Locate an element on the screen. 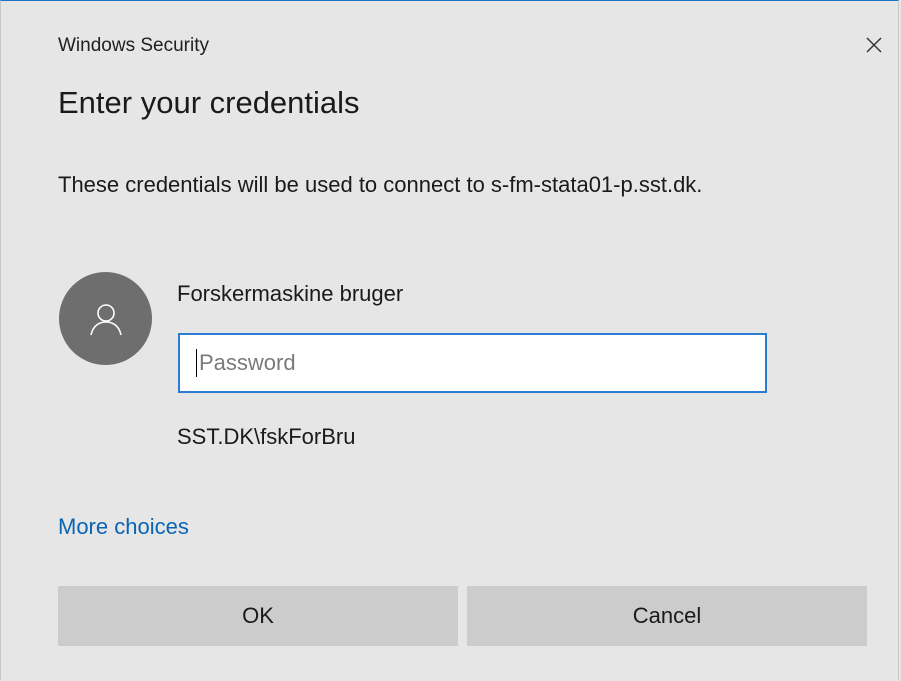  cancel-button: Cancel is located at coordinates (667, 616).